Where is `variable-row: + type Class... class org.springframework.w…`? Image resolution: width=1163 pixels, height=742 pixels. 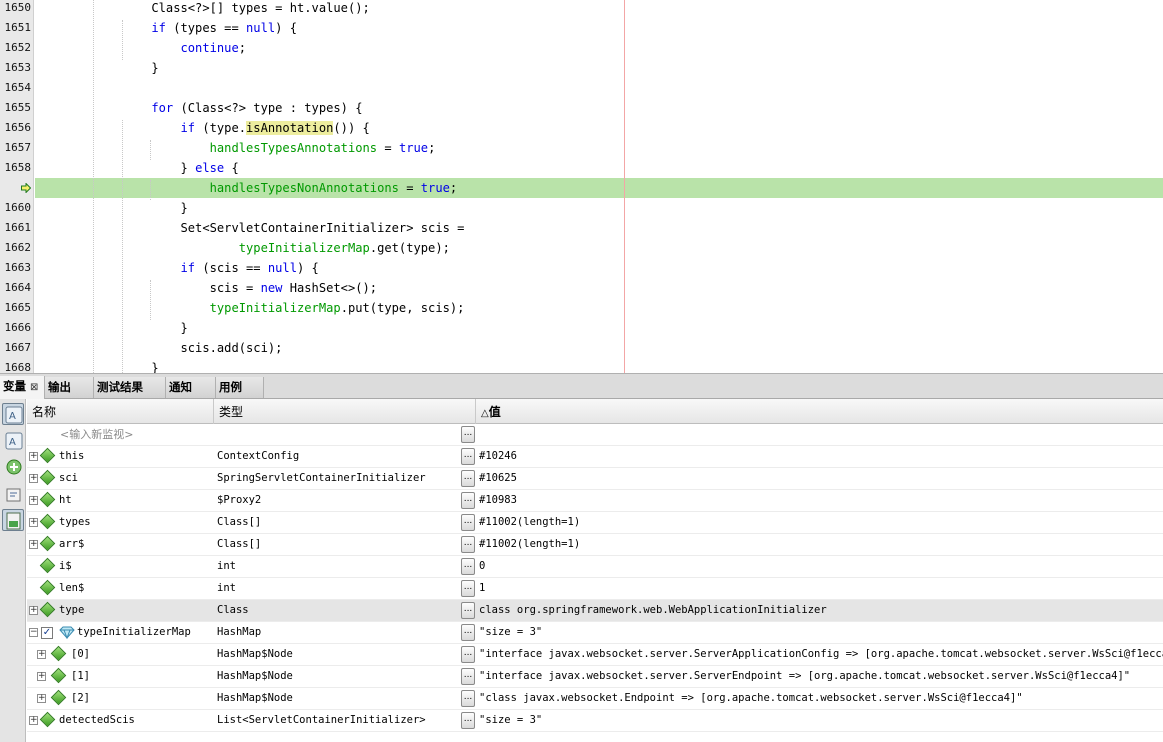
variable-row: + type Class... class org.springframework.w… is located at coordinates (595, 611).